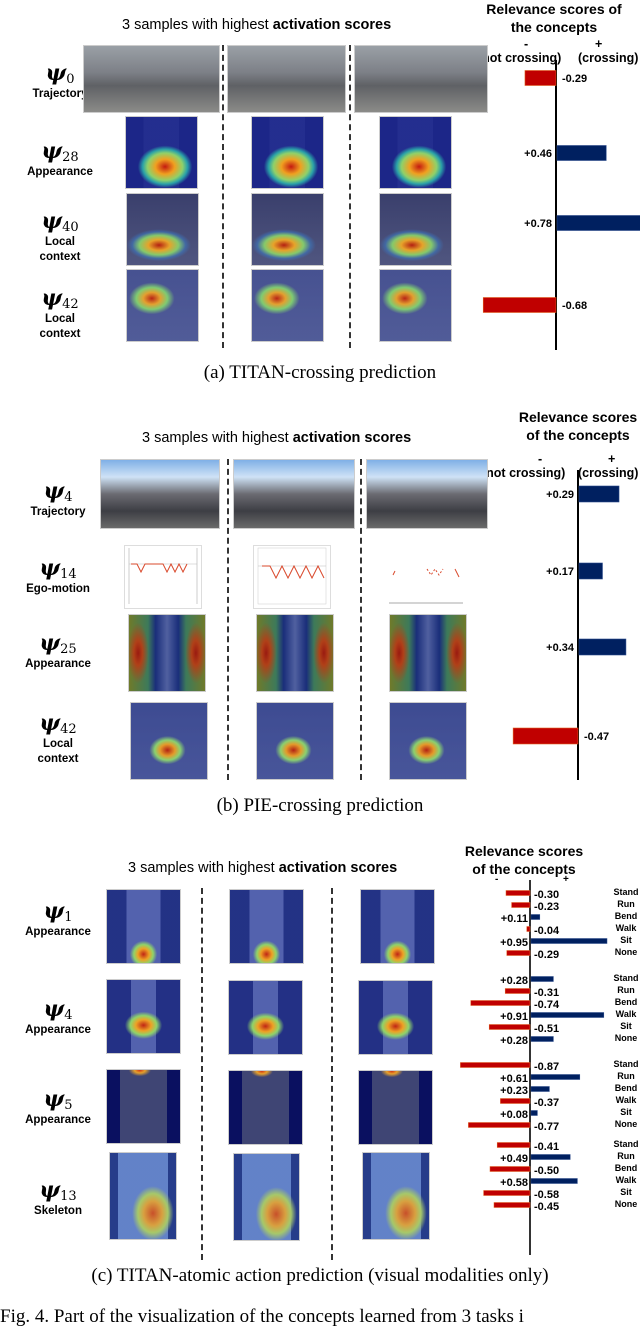  I want to click on action-label: Walk, so click(627, 1014).